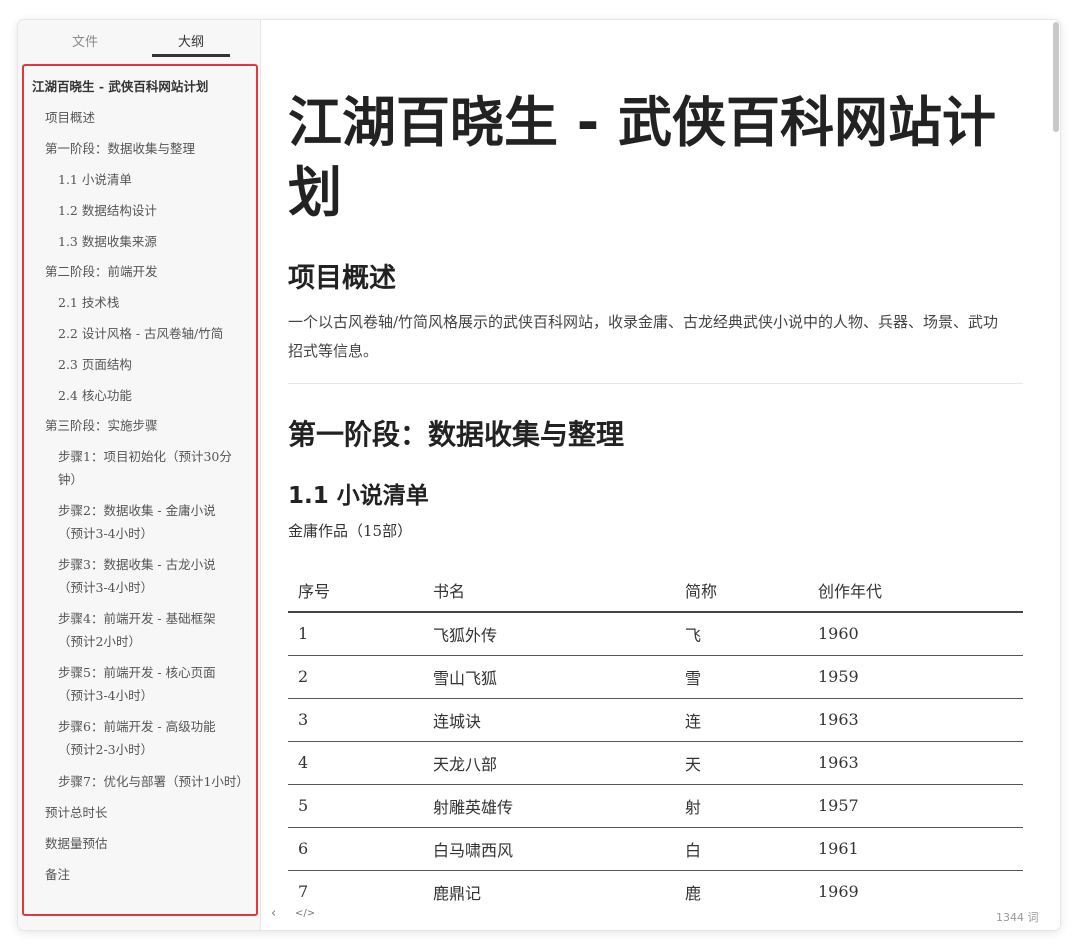  What do you see at coordinates (350, 531) in the screenshot?
I see `jin-yong-works-label: 金庸作品（15部）` at bounding box center [350, 531].